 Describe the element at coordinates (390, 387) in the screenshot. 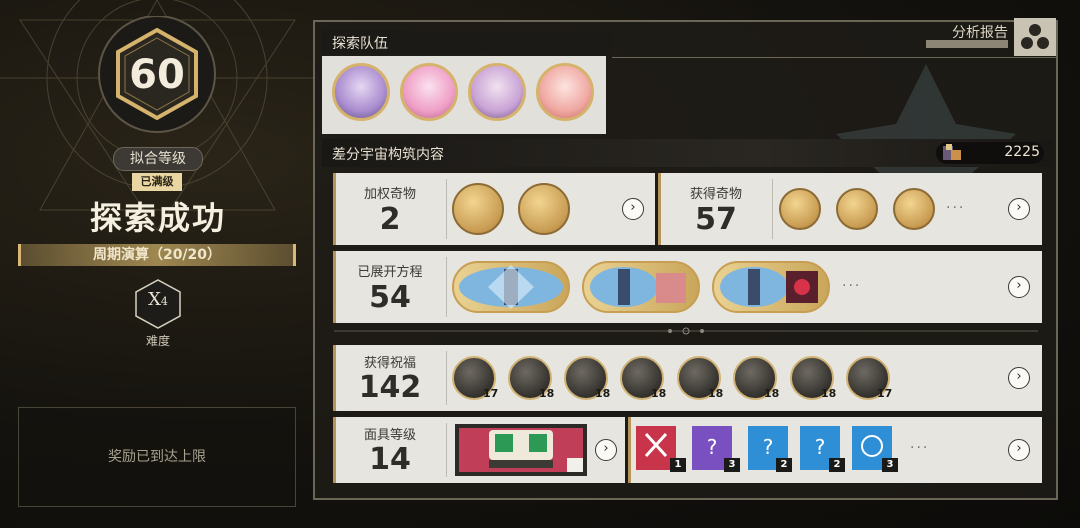

I see `blessings-count: 142` at that location.